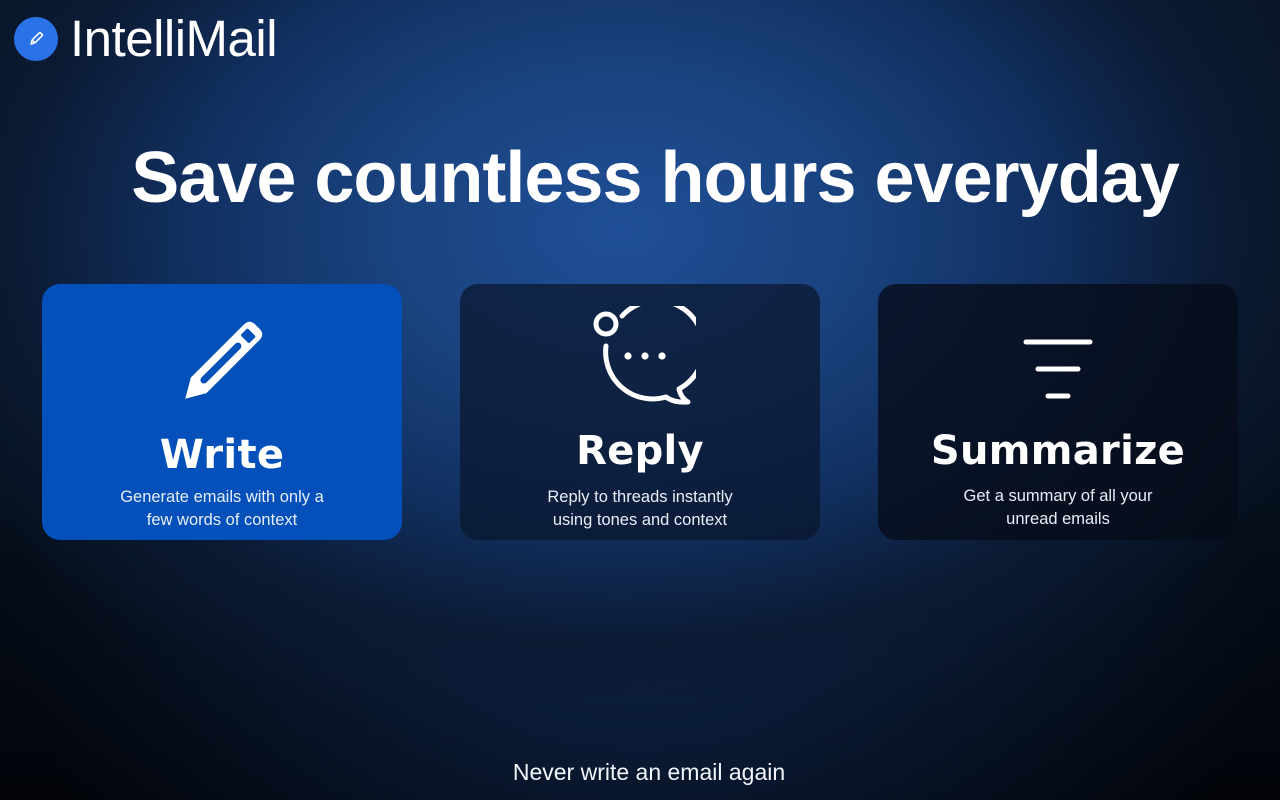 This screenshot has width=1280, height=800. I want to click on feature-description-line: Get a summary of all your, so click(1058, 496).